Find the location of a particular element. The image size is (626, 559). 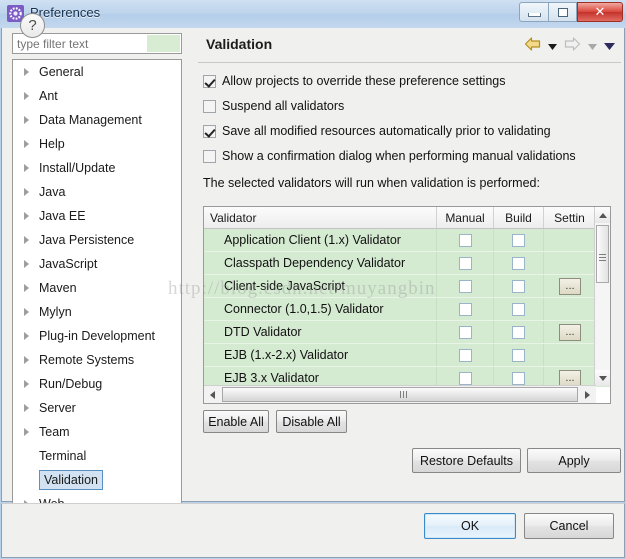

restore-defaults-button: Restore Defaults is located at coordinates (466, 460).